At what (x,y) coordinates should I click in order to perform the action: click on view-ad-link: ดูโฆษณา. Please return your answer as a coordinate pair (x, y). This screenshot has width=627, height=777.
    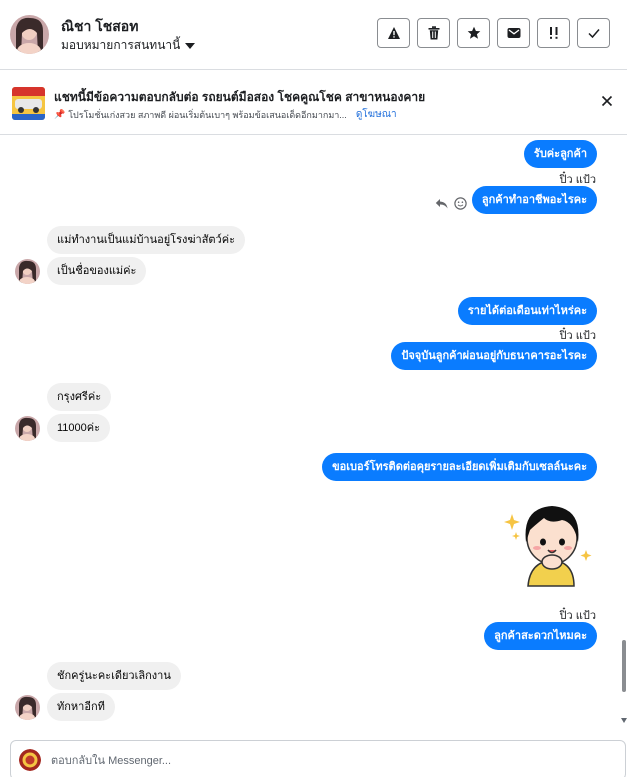
    Looking at the image, I should click on (376, 114).